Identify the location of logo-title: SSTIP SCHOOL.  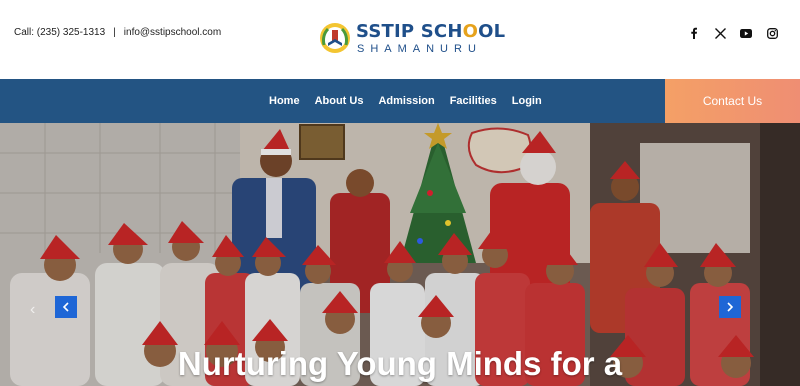
(430, 31).